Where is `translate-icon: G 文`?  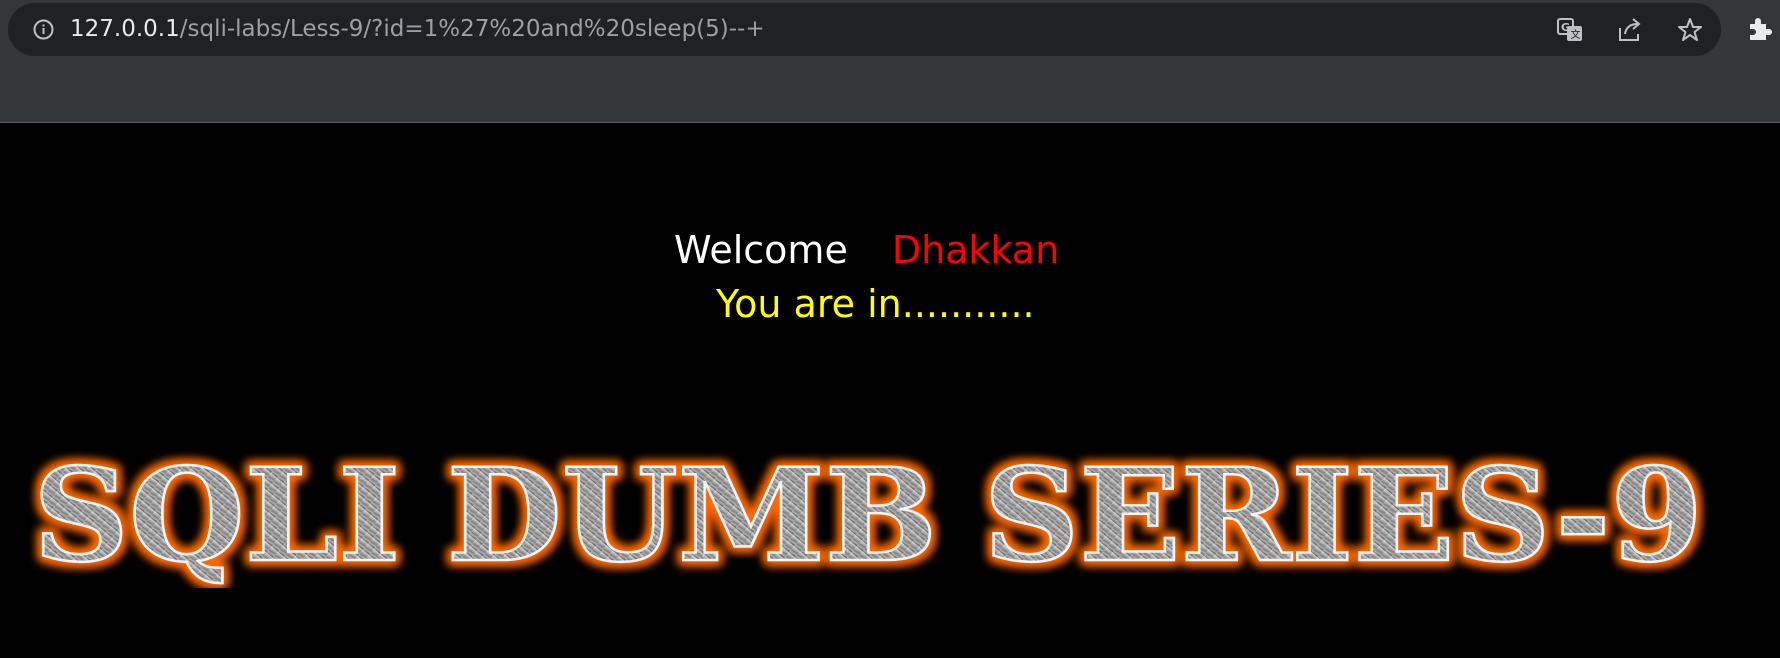
translate-icon: G 文 is located at coordinates (1570, 30).